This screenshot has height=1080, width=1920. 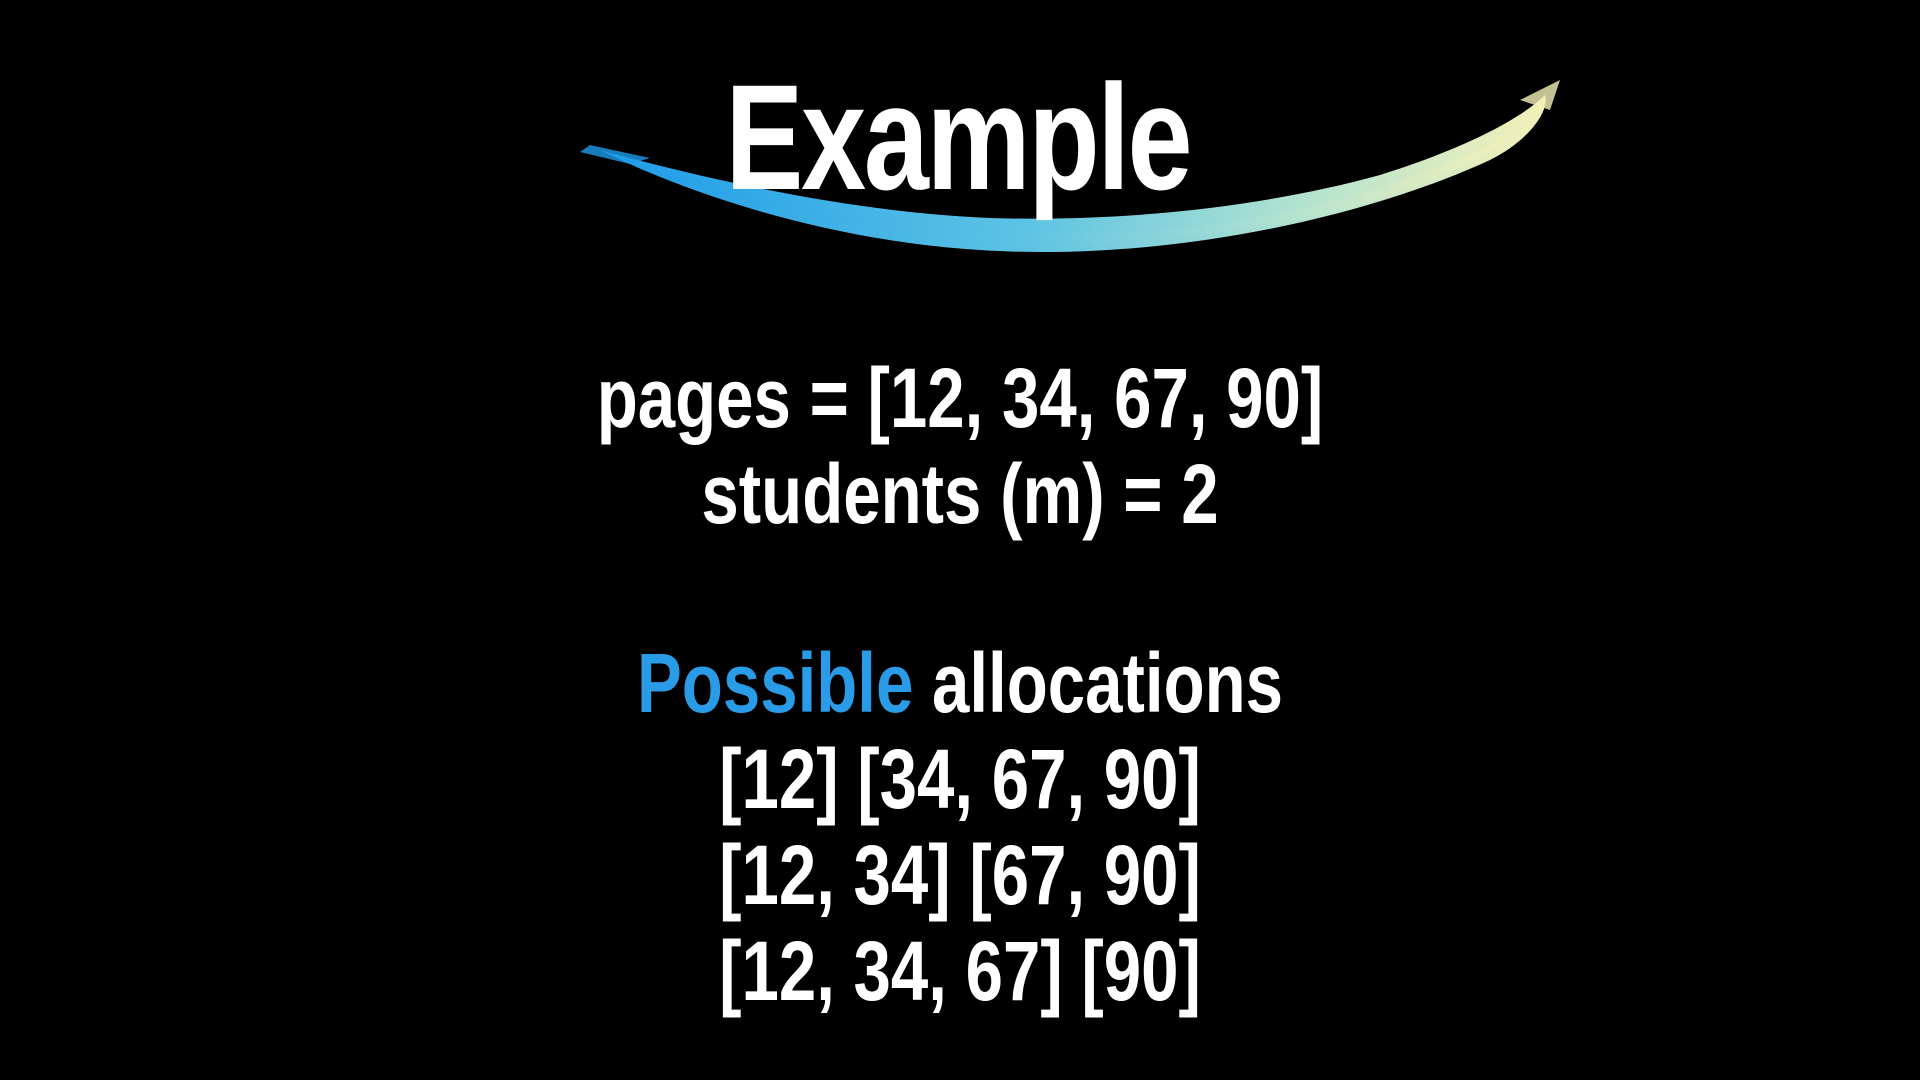 I want to click on allocation-row: [12] [34, 67, 90], so click(x=960, y=779).